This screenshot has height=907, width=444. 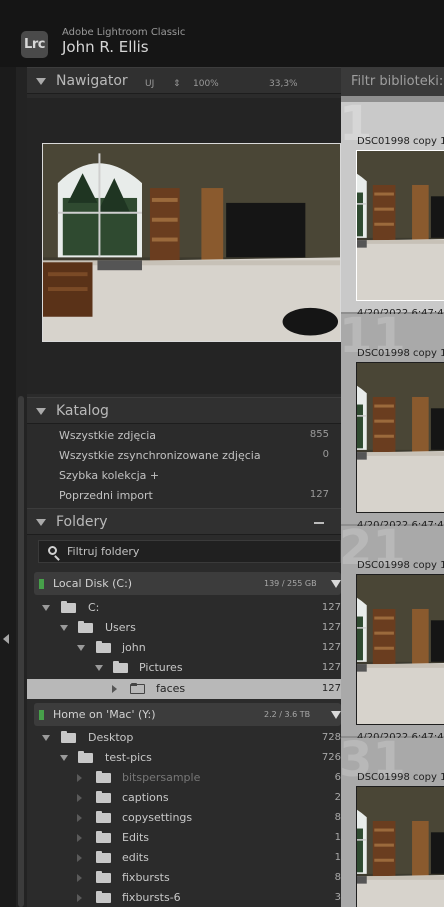 I want to click on navigator-header: Nawigator UJ ⇕ 100% 33,3%, so click(x=184, y=80).